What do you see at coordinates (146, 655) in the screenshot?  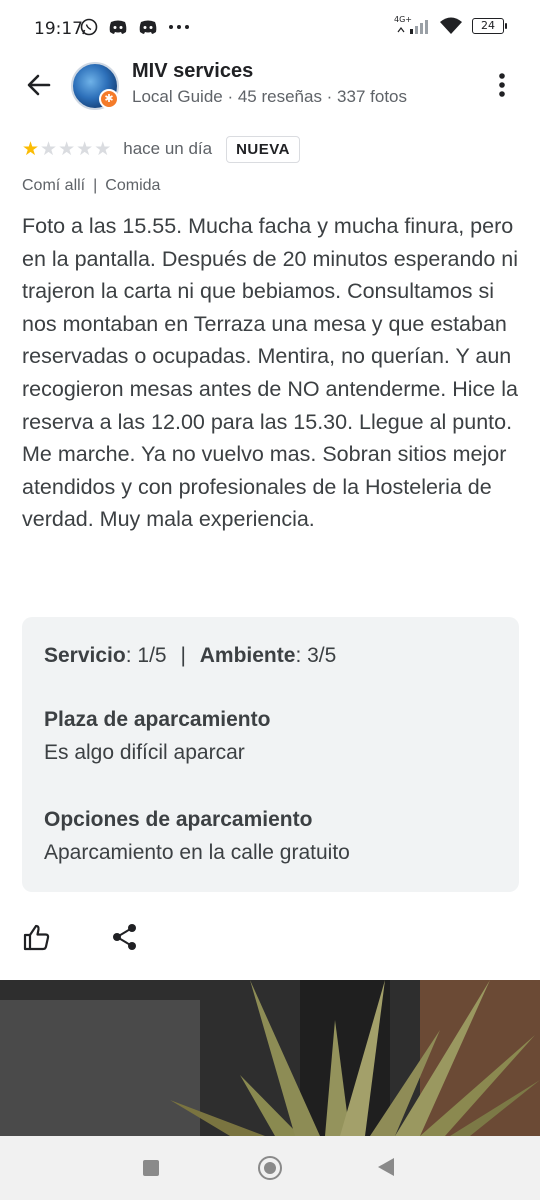 I see `service-value: : 1/5` at bounding box center [146, 655].